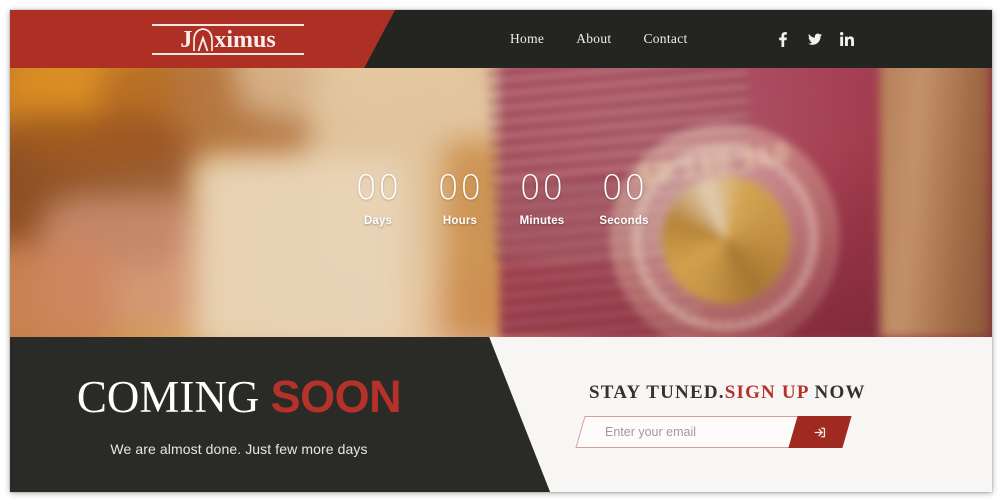  I want to click on signup-submit-button, so click(820, 431).